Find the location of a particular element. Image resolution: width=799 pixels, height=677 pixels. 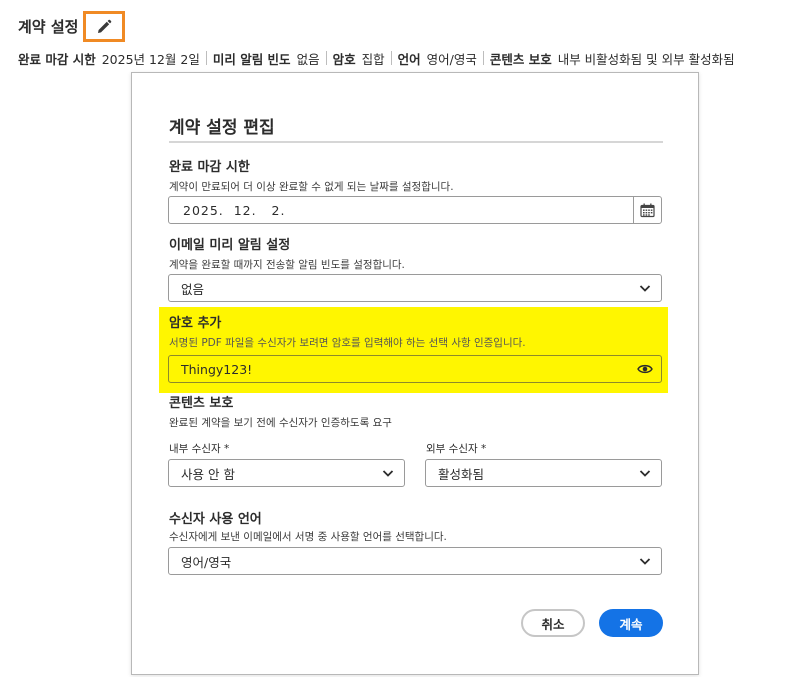

external-recipients-label: 외부 수신자 * is located at coordinates (456, 449).